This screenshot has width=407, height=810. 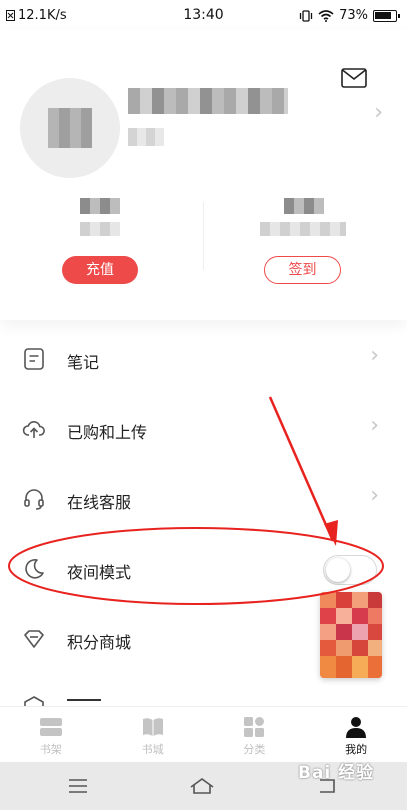 I want to click on menu-label: 笔记, so click(x=83, y=362).